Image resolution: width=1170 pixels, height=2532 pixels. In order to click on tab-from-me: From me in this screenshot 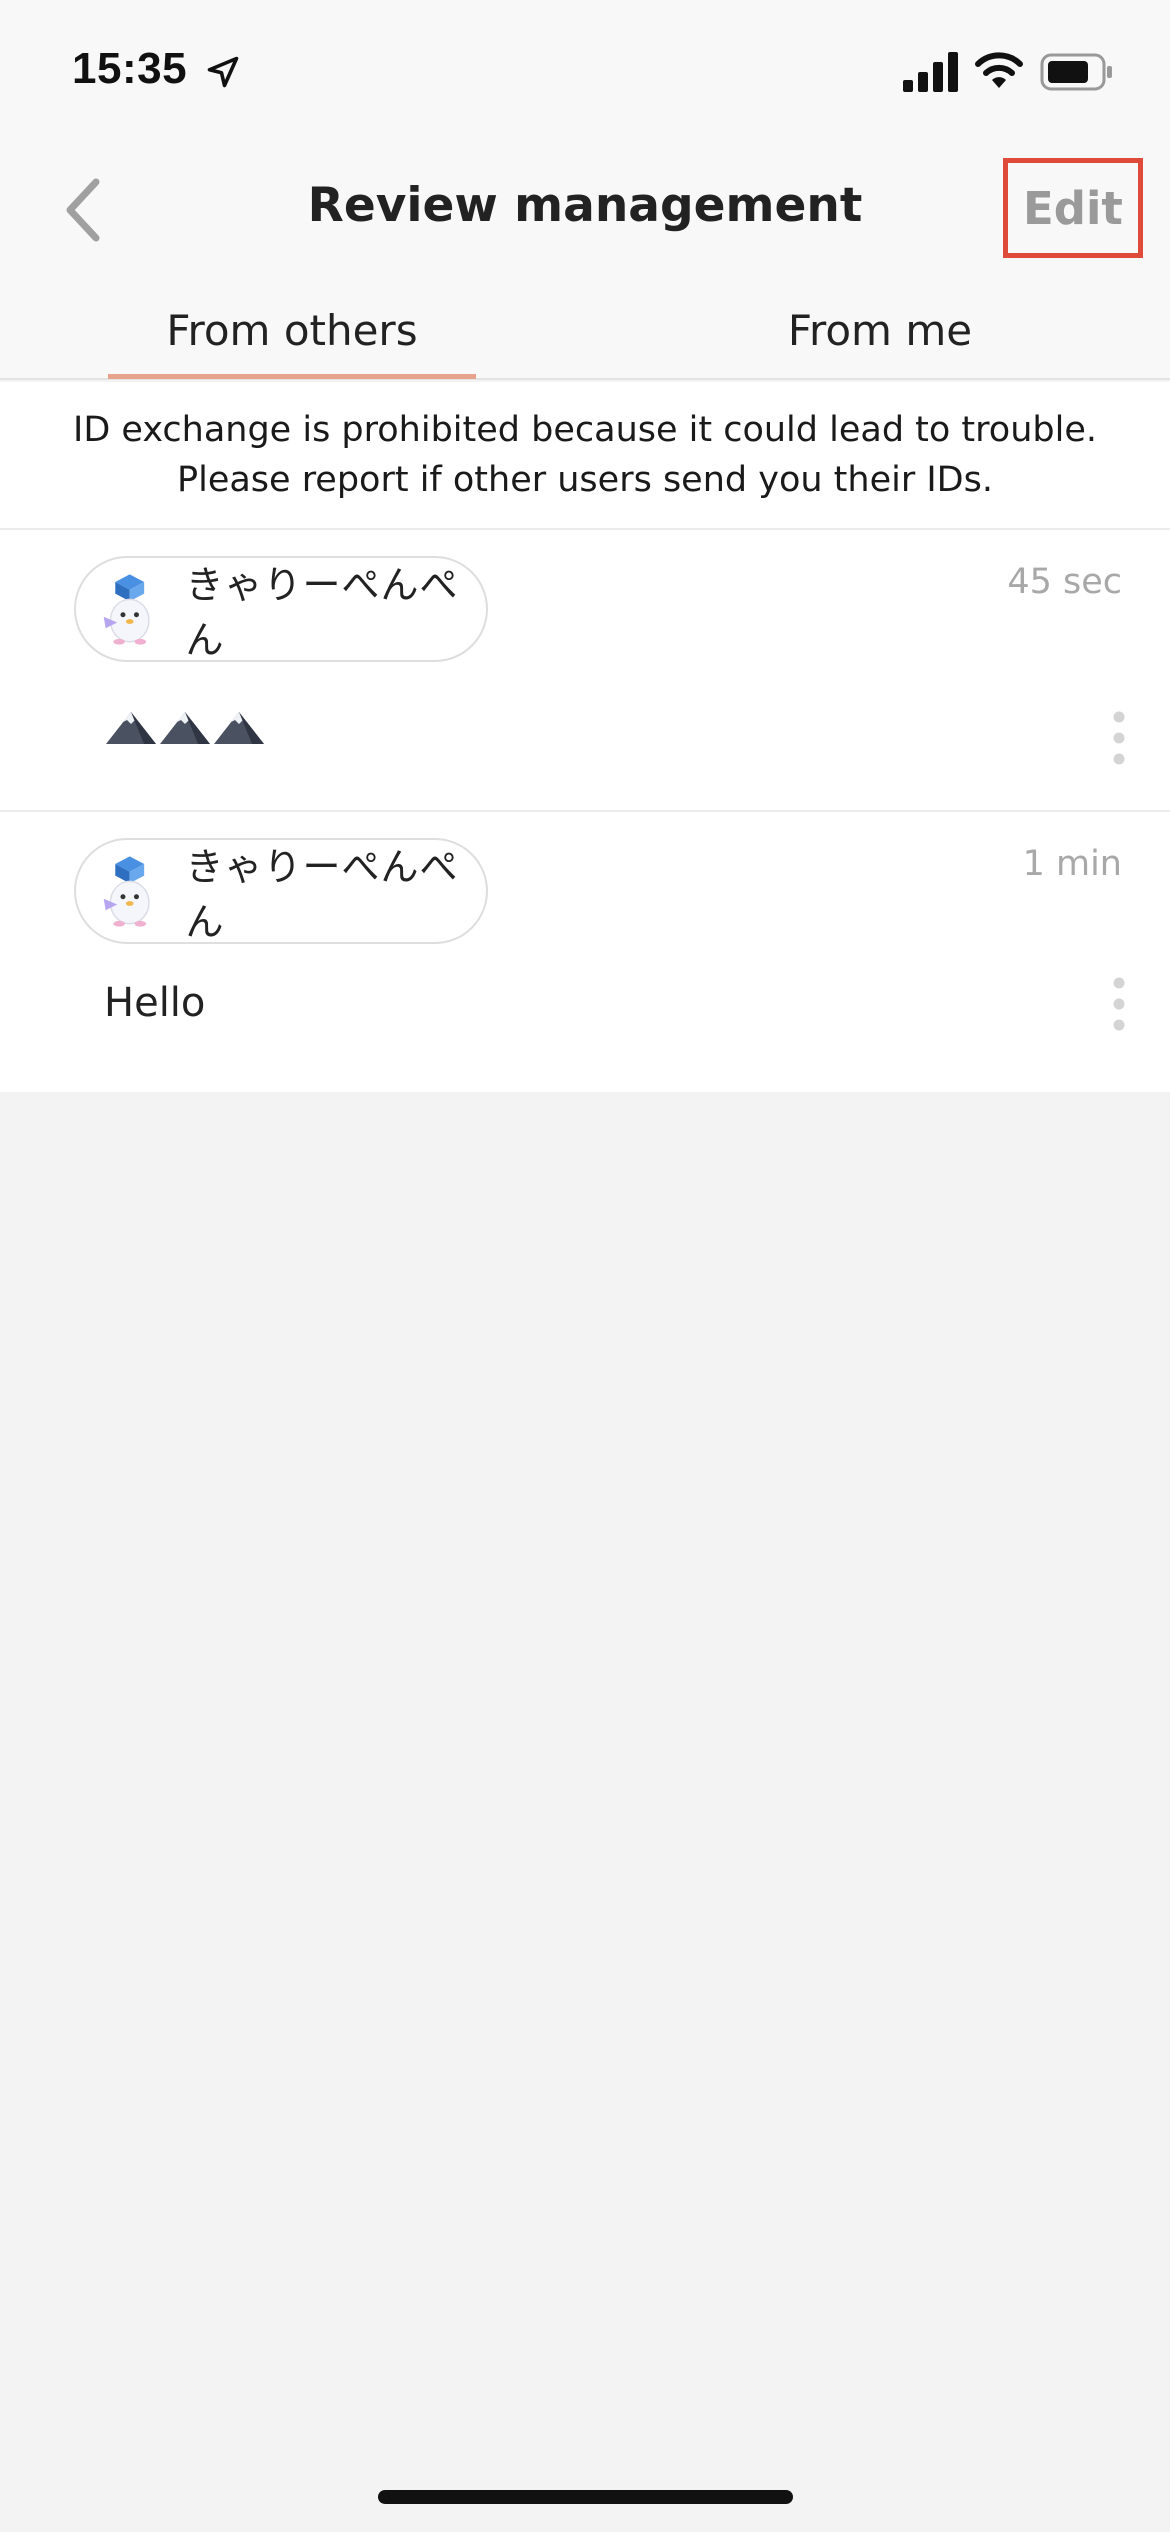, I will do `click(880, 330)`.